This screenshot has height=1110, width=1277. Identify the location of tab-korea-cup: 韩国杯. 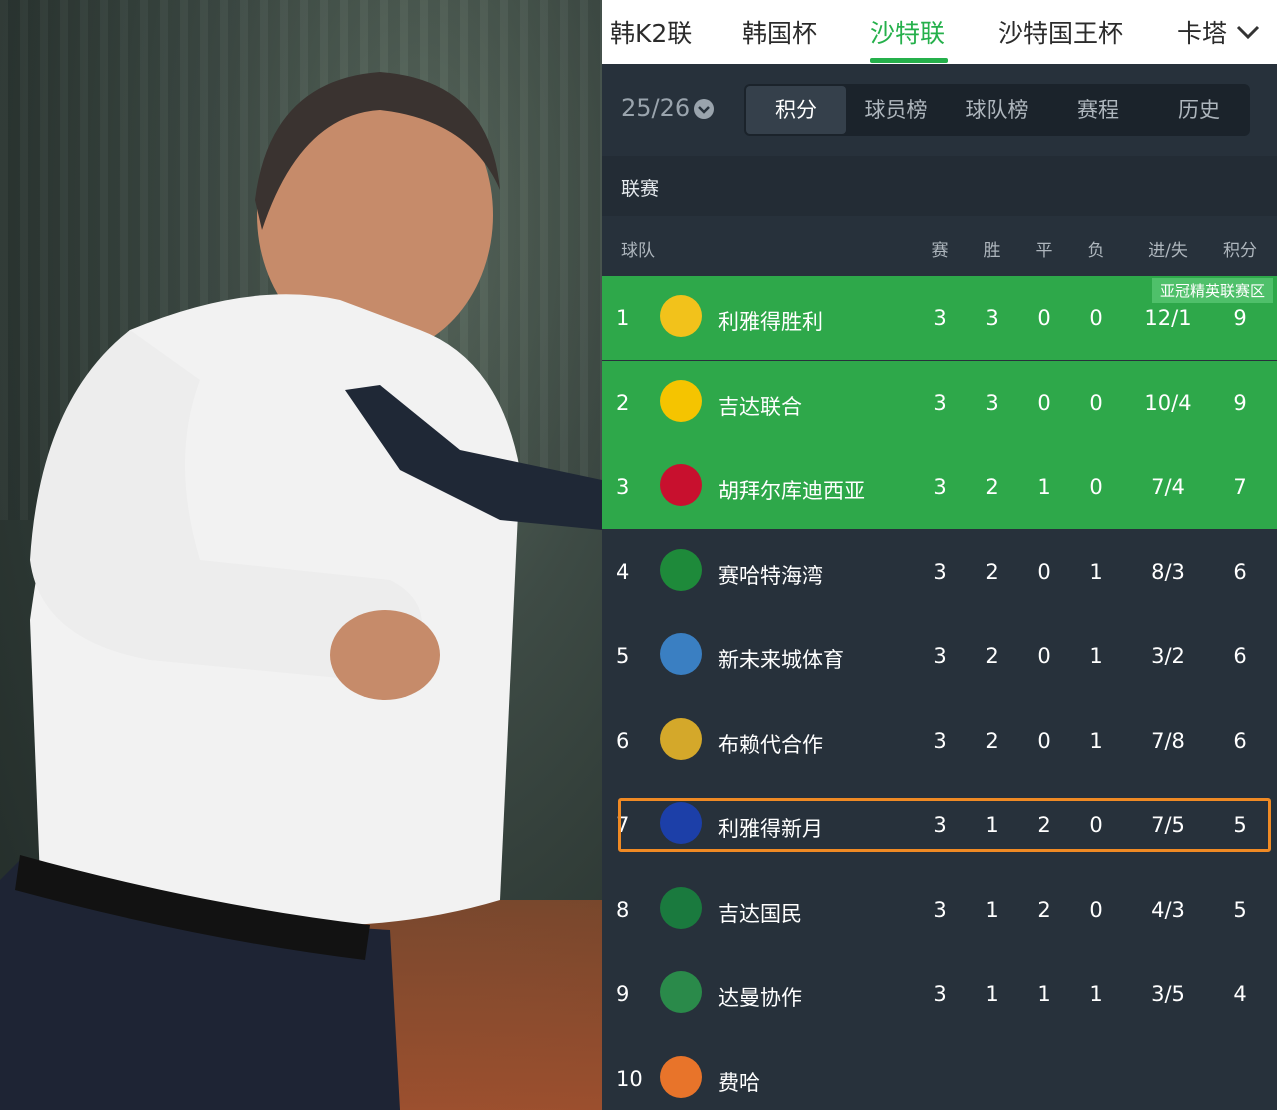
(779, 32).